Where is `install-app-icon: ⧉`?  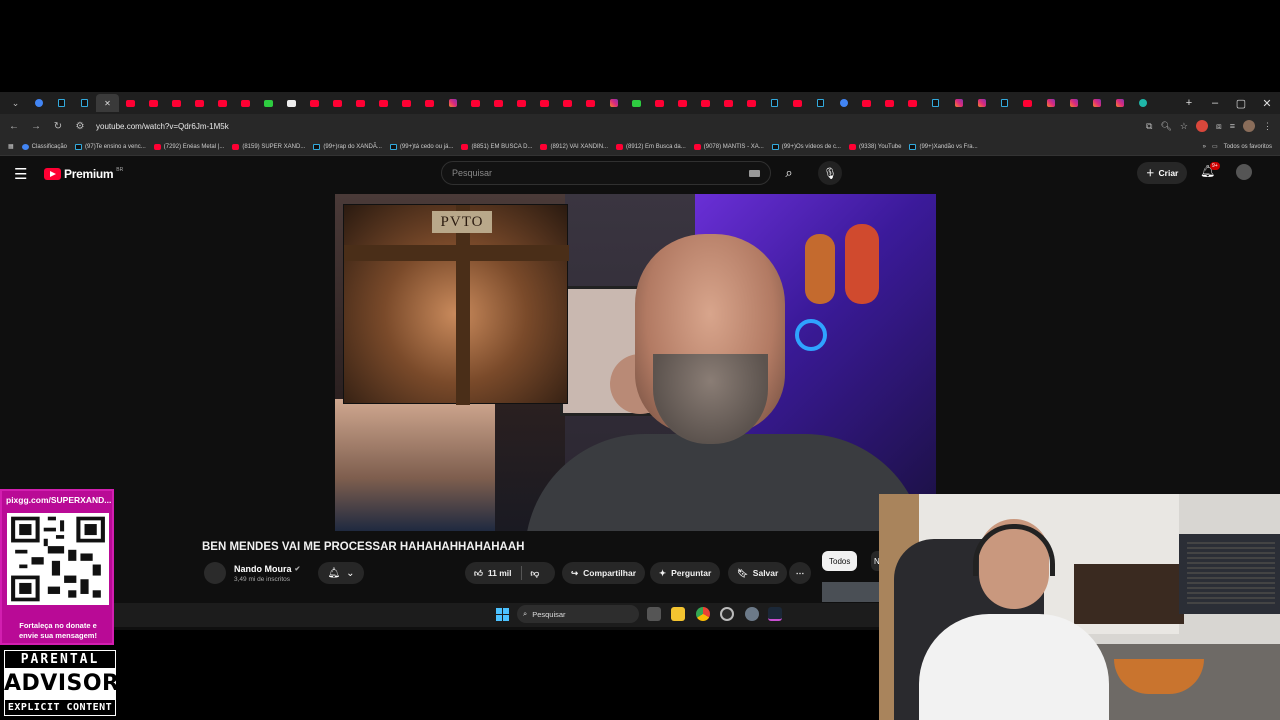
install-app-icon: ⧉ is located at coordinates (1149, 126).